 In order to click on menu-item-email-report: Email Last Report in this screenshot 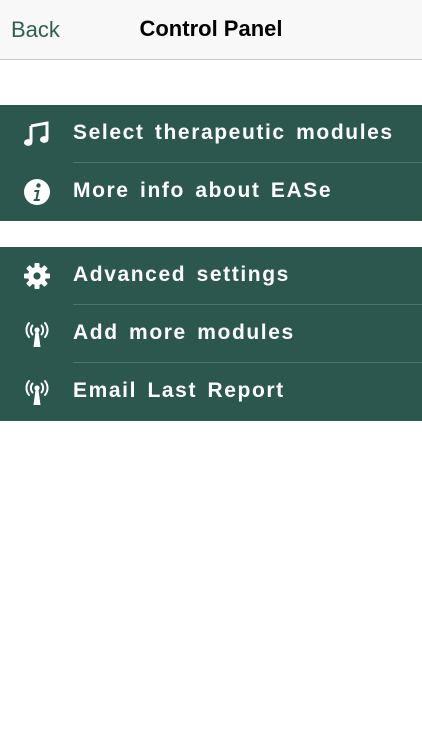, I will do `click(211, 392)`.